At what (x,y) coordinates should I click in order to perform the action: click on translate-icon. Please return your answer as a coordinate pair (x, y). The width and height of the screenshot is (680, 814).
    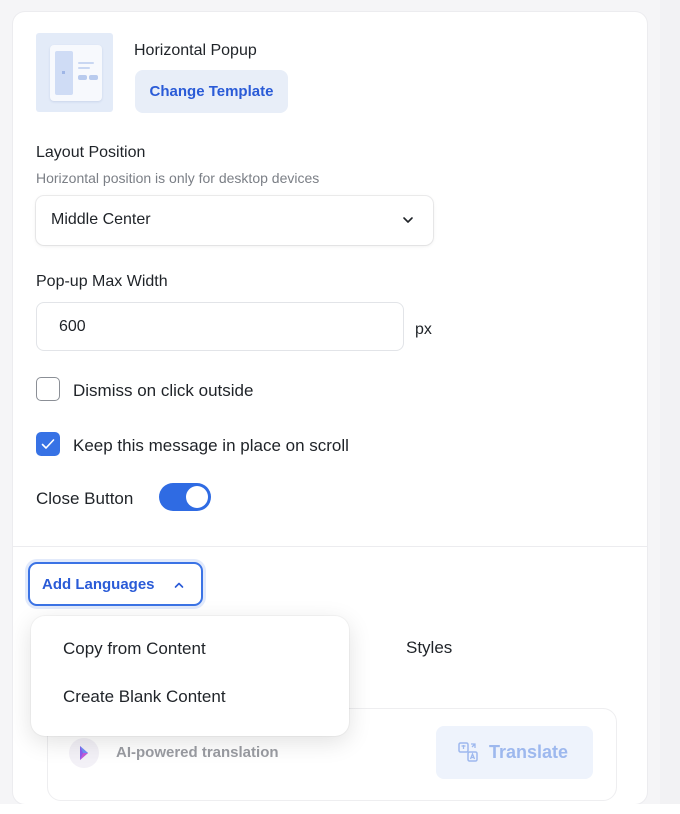
    Looking at the image, I should click on (468, 752).